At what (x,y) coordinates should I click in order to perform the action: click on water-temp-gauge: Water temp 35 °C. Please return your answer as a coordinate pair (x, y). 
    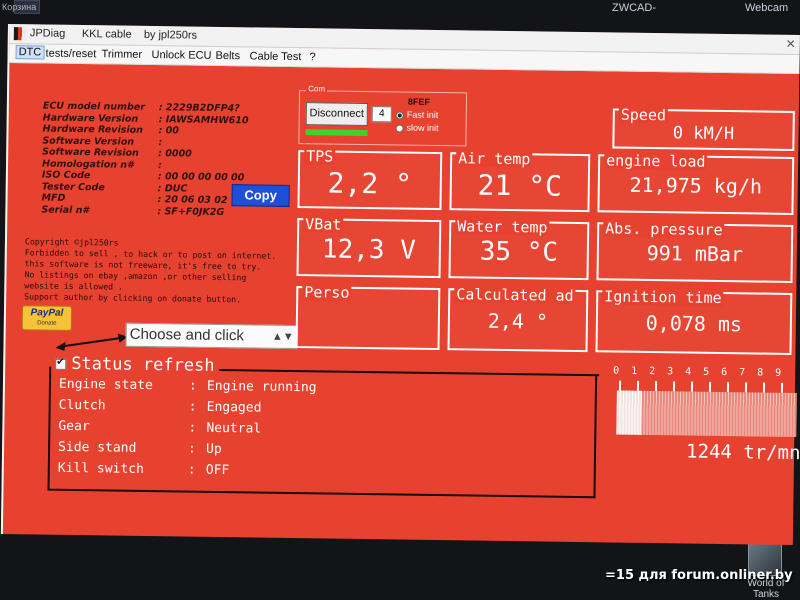
    Looking at the image, I should click on (519, 249).